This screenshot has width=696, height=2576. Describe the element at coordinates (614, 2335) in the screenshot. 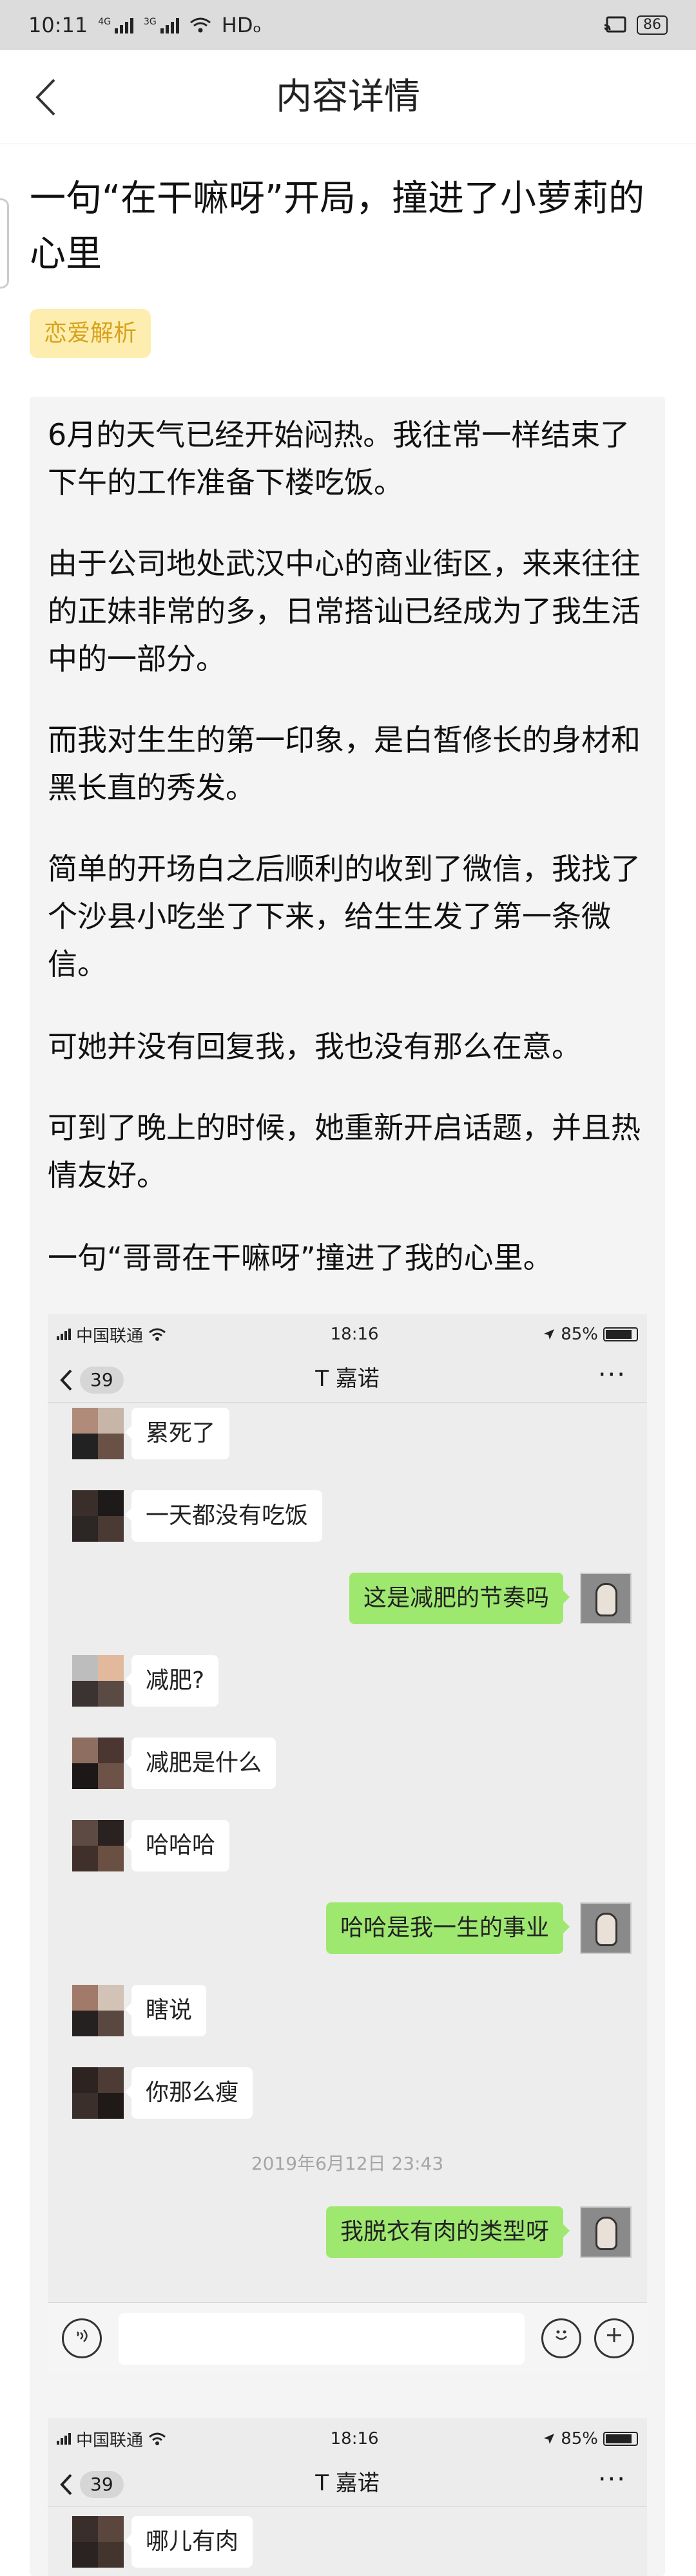

I see `plus-icon` at that location.